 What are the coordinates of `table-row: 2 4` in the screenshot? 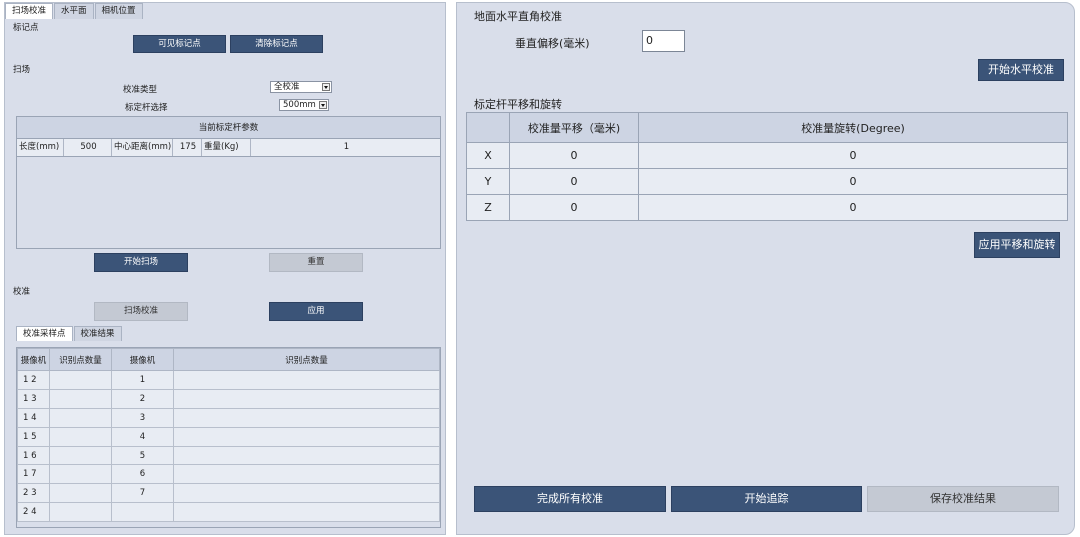 It's located at (228, 512).